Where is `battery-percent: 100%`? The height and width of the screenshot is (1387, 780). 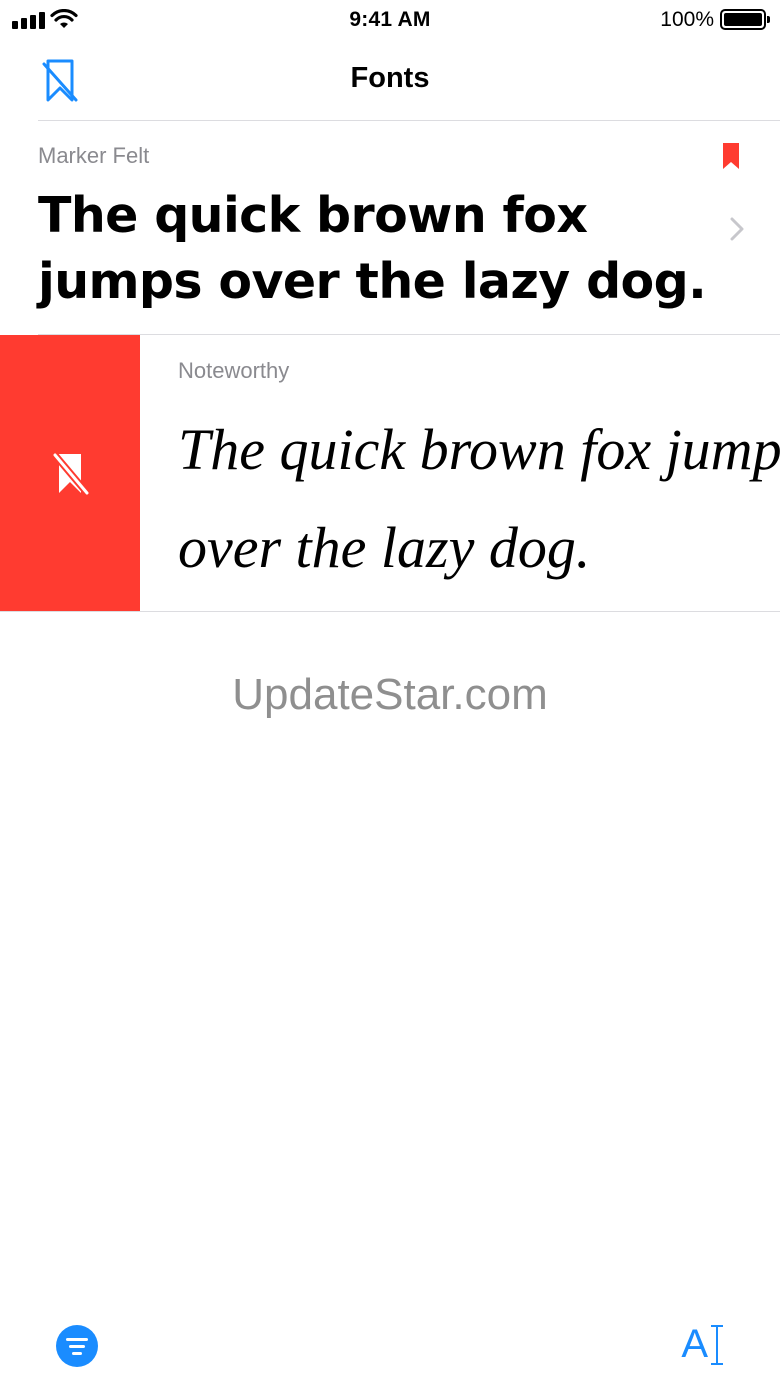 battery-percent: 100% is located at coordinates (687, 19).